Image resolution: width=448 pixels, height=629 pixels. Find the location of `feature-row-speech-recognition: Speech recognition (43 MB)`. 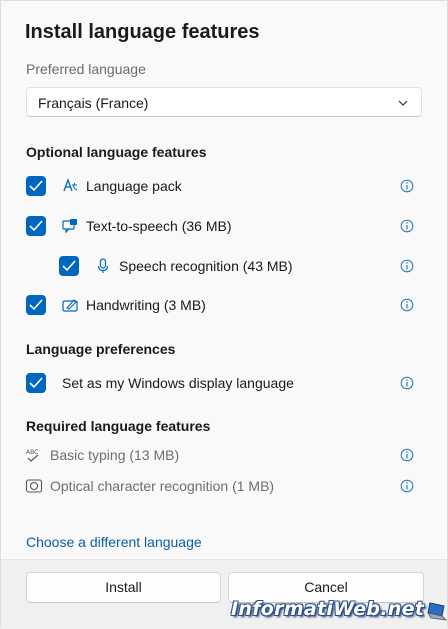

feature-row-speech-recognition: Speech recognition (43 MB) is located at coordinates (224, 267).